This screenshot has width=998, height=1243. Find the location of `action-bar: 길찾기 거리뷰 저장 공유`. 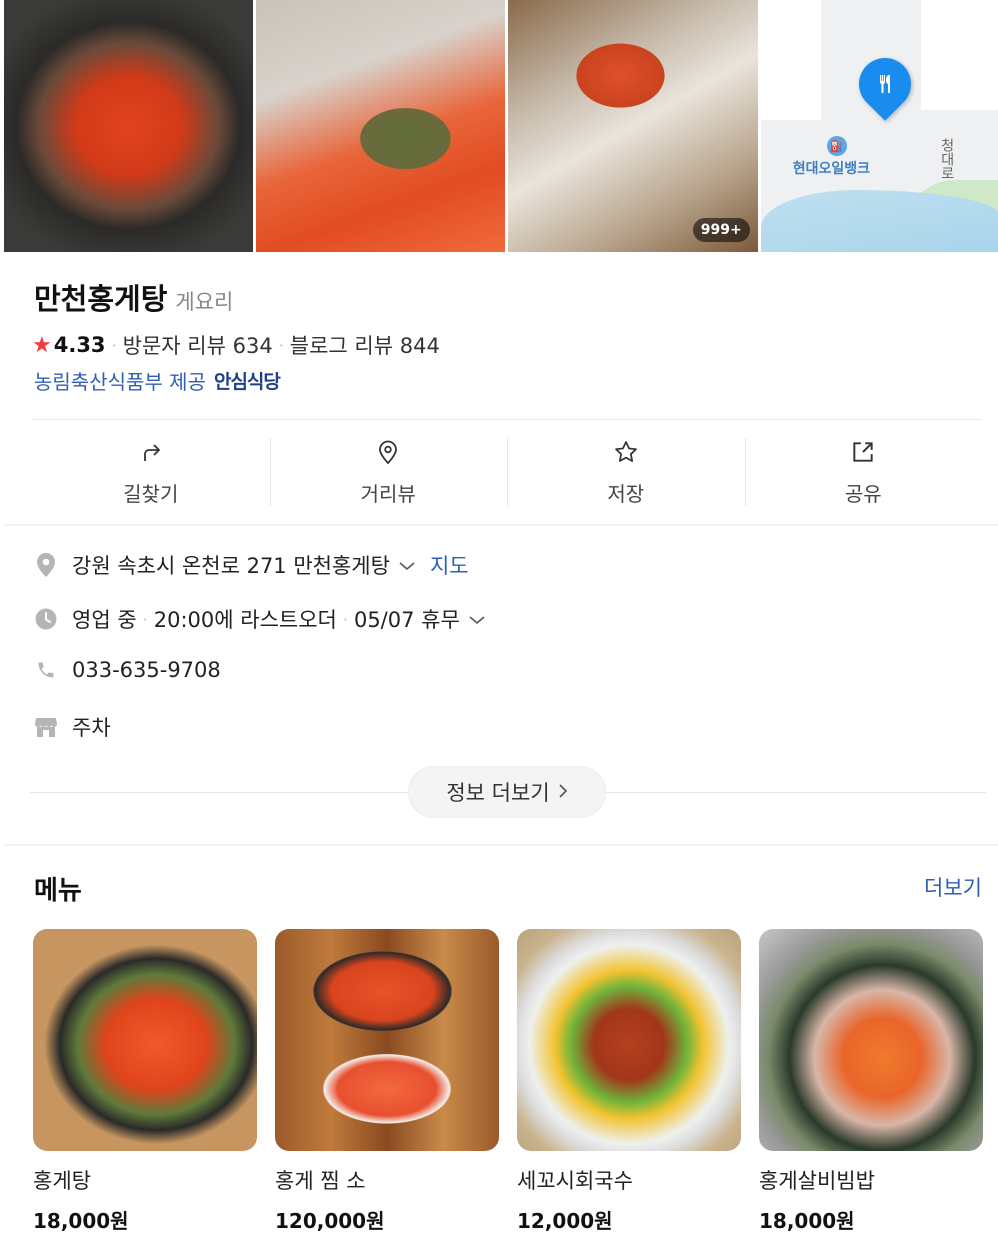

action-bar: 길찾기 거리뷰 저장 공유 is located at coordinates (507, 472).